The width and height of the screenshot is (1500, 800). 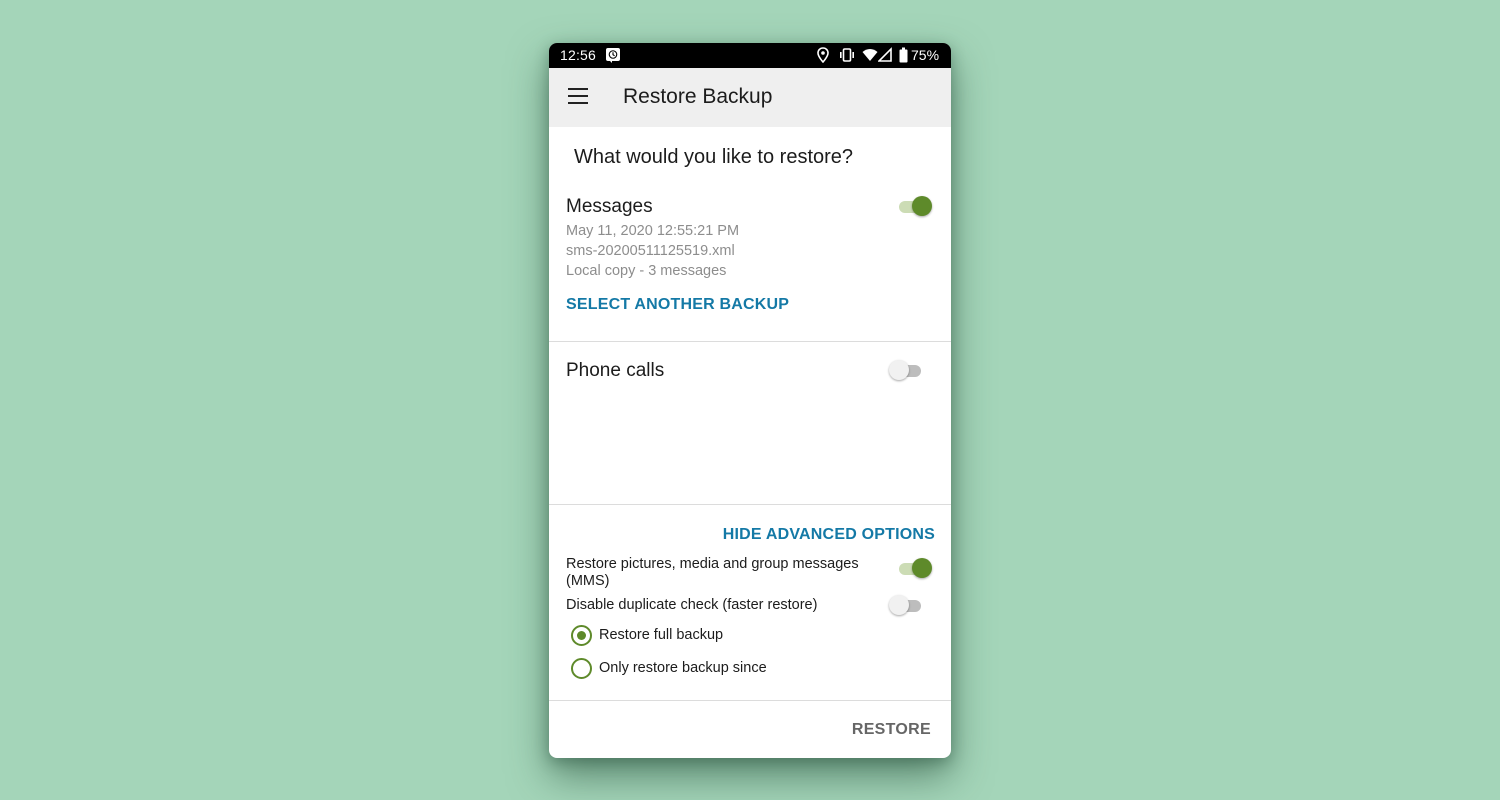 I want to click on restore-question: What would you like to restore?, so click(x=714, y=157).